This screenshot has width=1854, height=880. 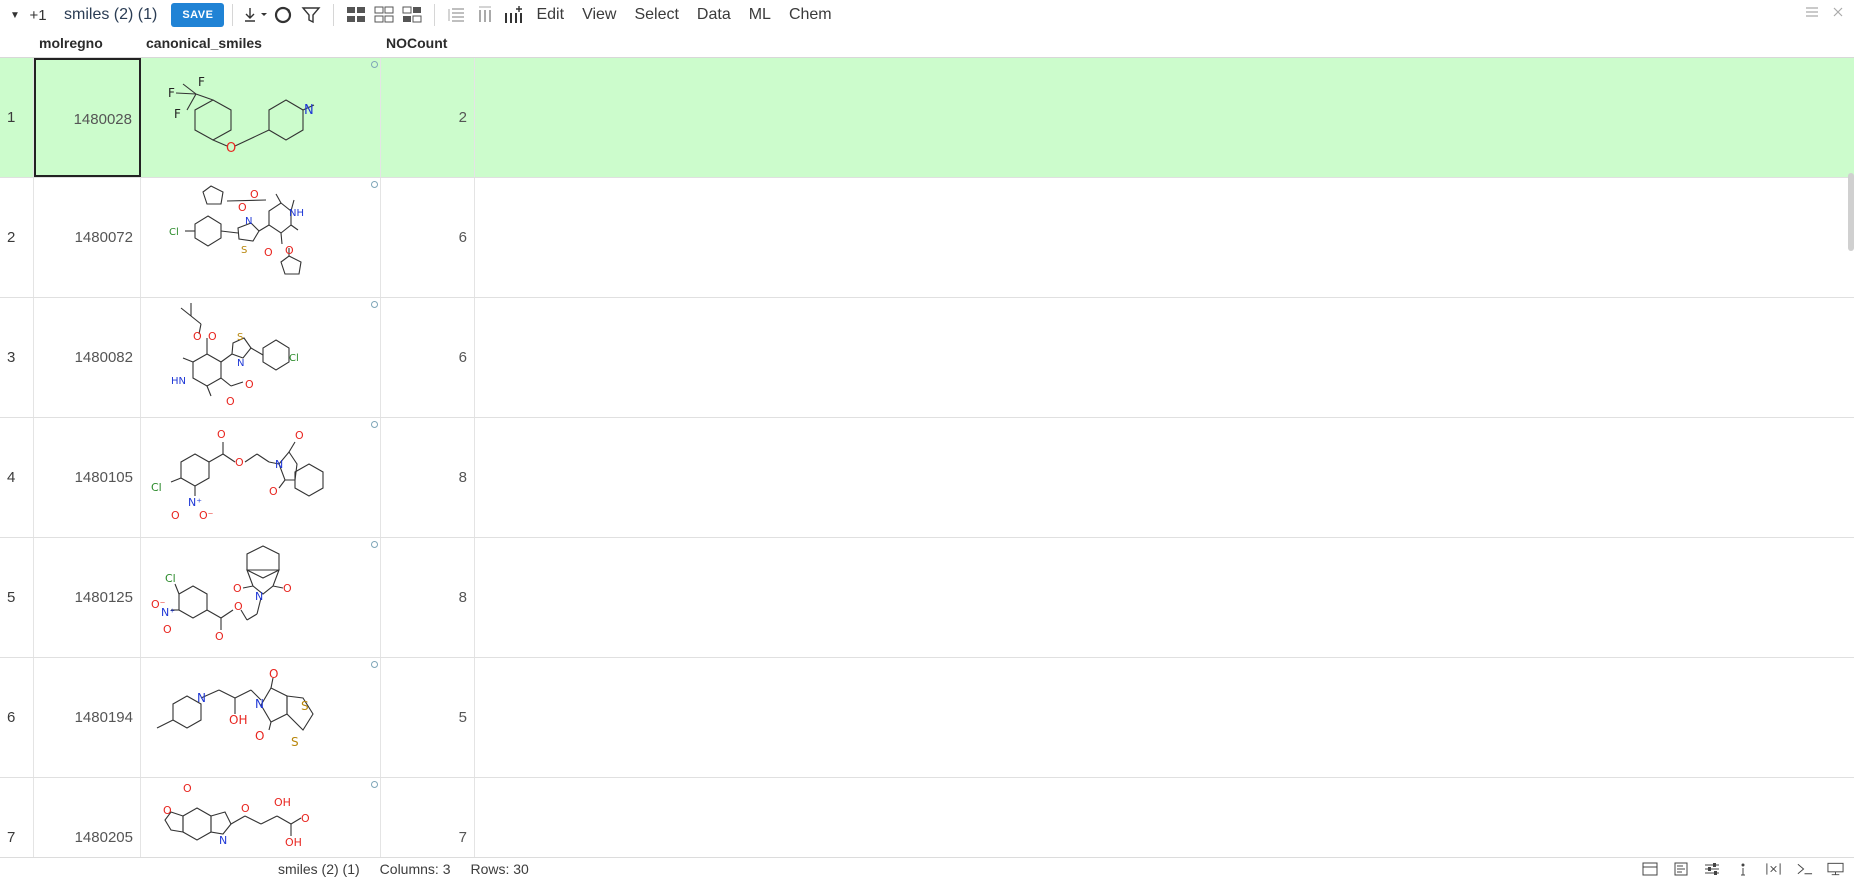 I want to click on row-number: 7, so click(x=17, y=817).